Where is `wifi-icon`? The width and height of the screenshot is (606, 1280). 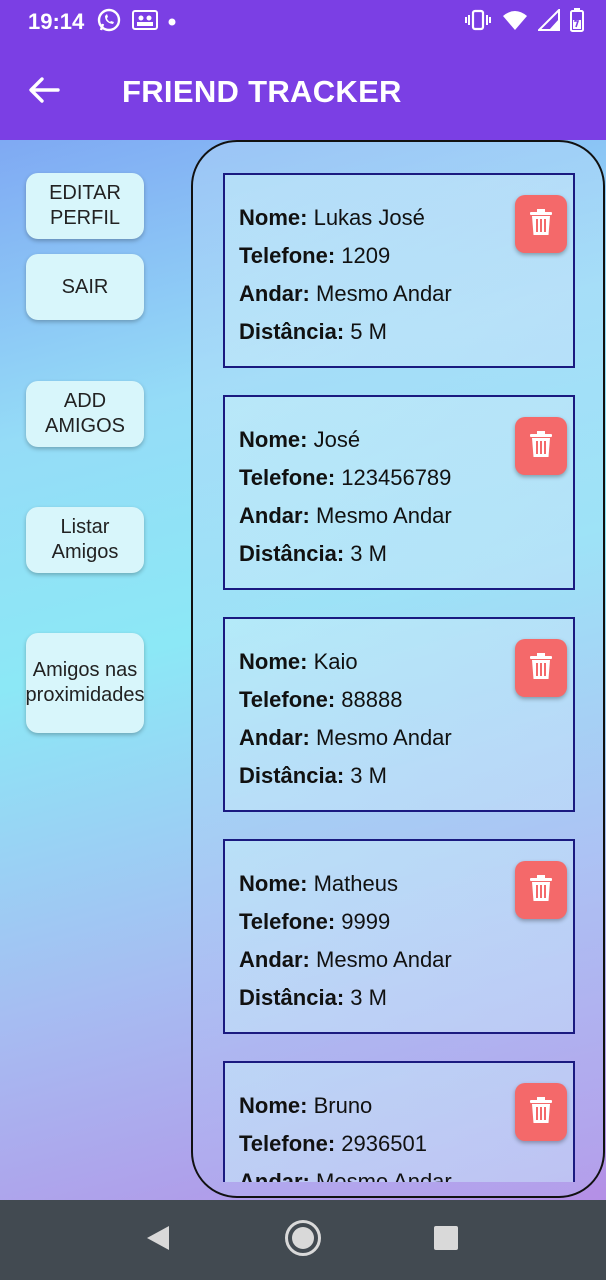 wifi-icon is located at coordinates (515, 22).